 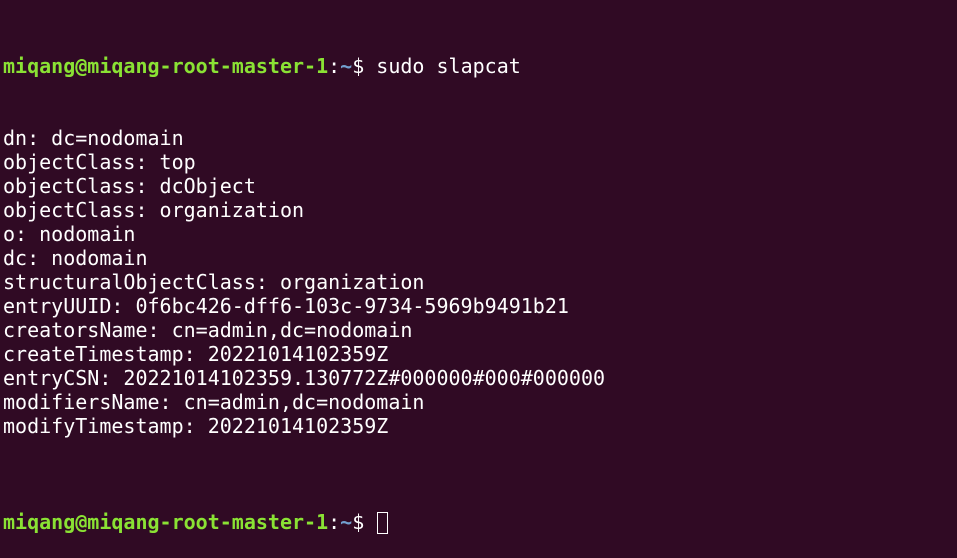 I want to click on output-line: objectClass: top, so click(x=99, y=162).